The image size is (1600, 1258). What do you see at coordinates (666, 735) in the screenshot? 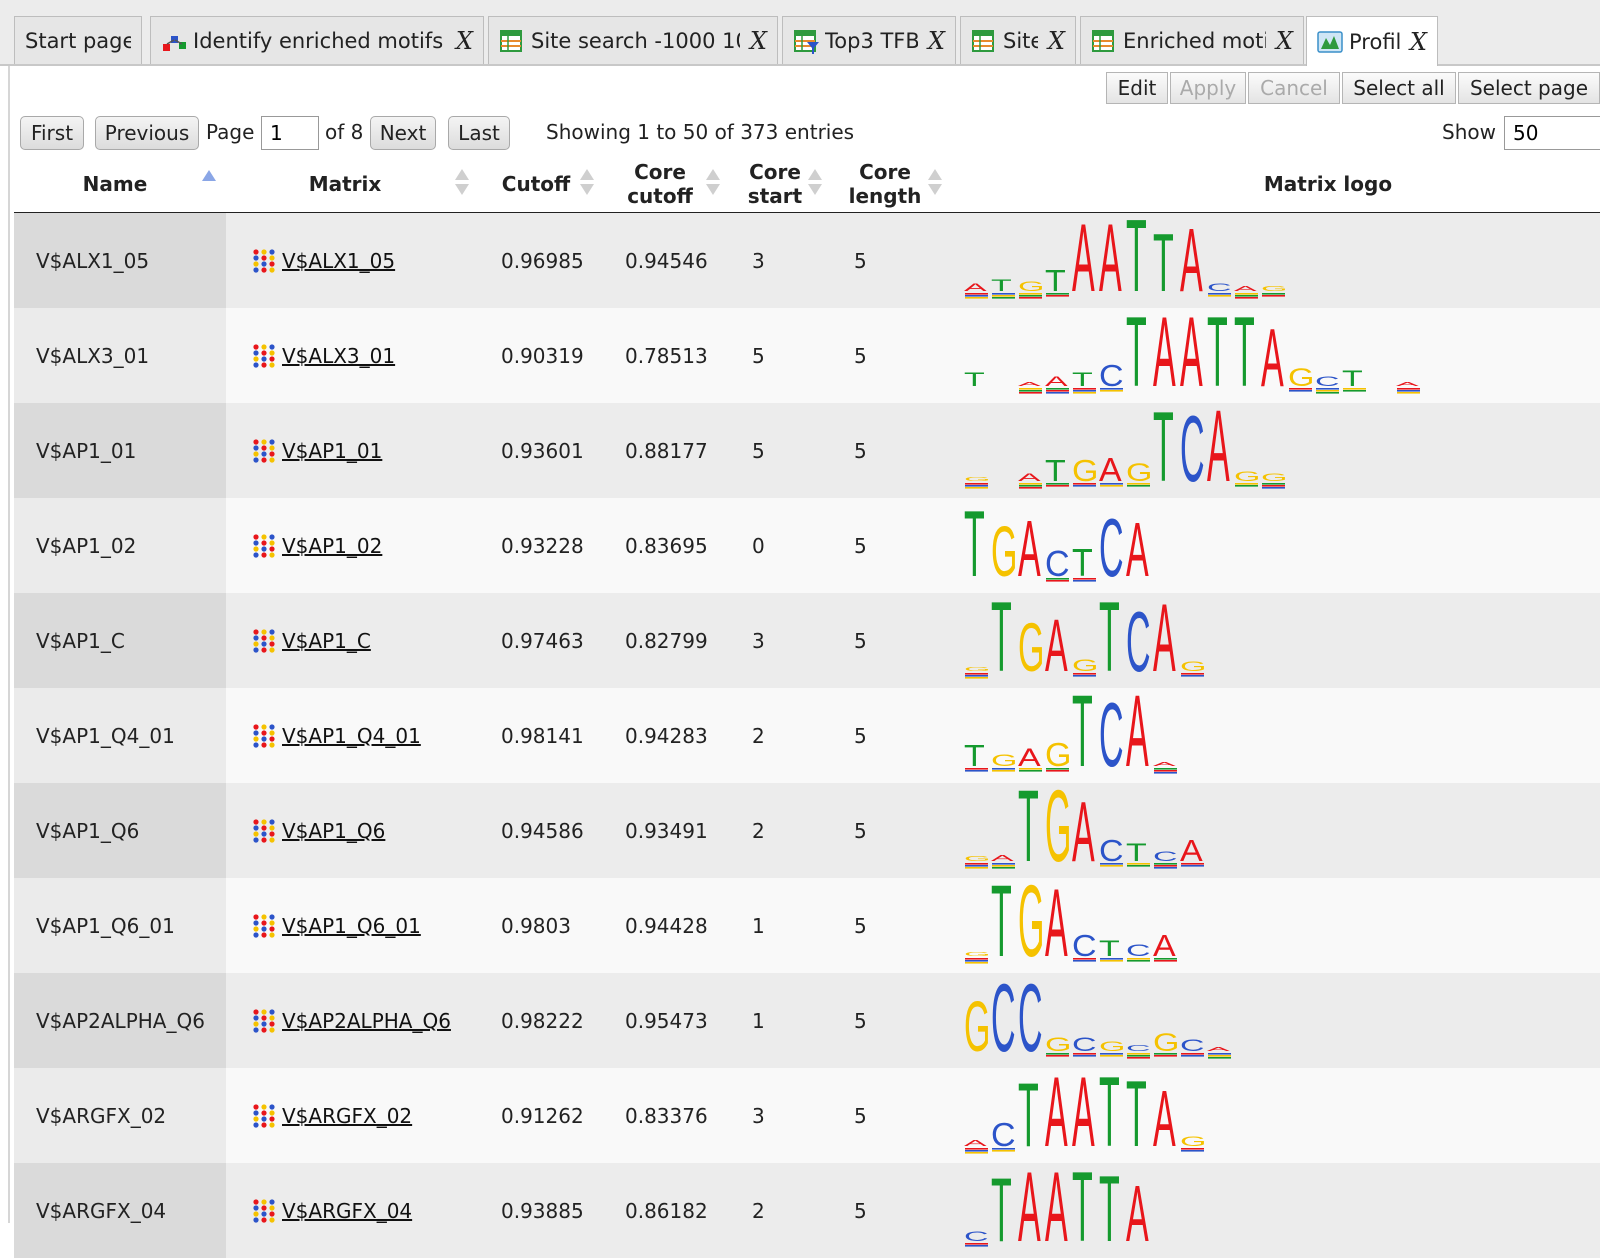
I see `core-cutoff-cell: 0.94283` at bounding box center [666, 735].